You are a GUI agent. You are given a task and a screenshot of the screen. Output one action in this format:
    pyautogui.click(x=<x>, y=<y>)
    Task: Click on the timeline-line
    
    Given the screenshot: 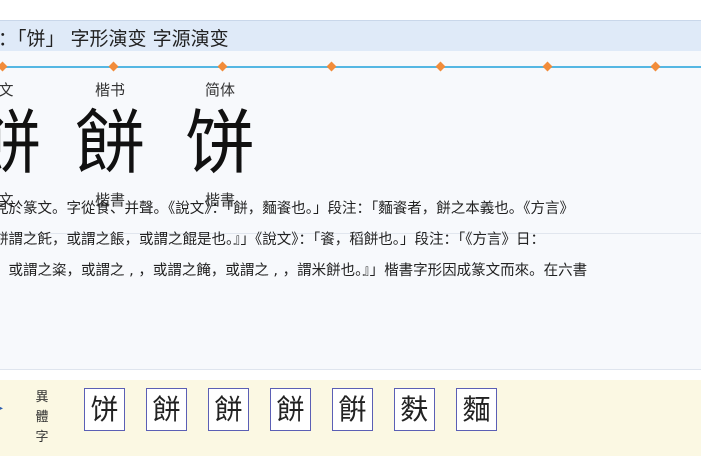 What is the action you would take?
    pyautogui.click(x=350, y=67)
    